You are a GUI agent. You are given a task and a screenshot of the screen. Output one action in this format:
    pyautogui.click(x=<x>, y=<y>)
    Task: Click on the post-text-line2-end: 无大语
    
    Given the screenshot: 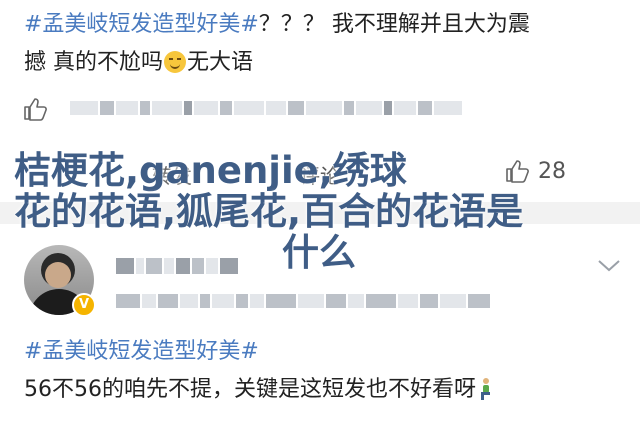 What is the action you would take?
    pyautogui.click(x=220, y=62)
    